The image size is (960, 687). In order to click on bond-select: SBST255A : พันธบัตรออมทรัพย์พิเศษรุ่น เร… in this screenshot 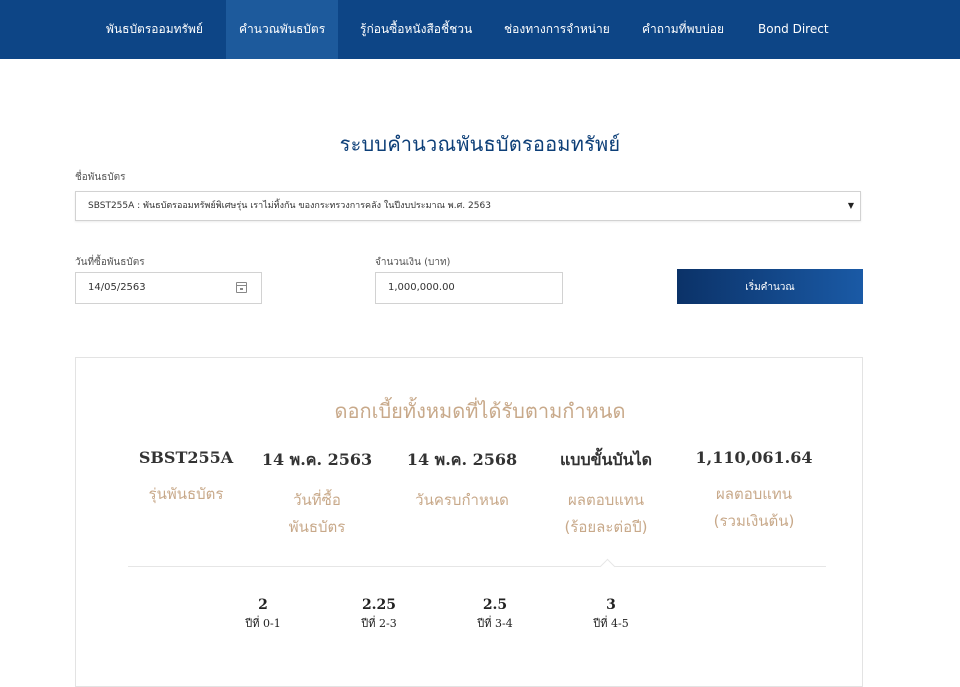, I will do `click(468, 206)`.